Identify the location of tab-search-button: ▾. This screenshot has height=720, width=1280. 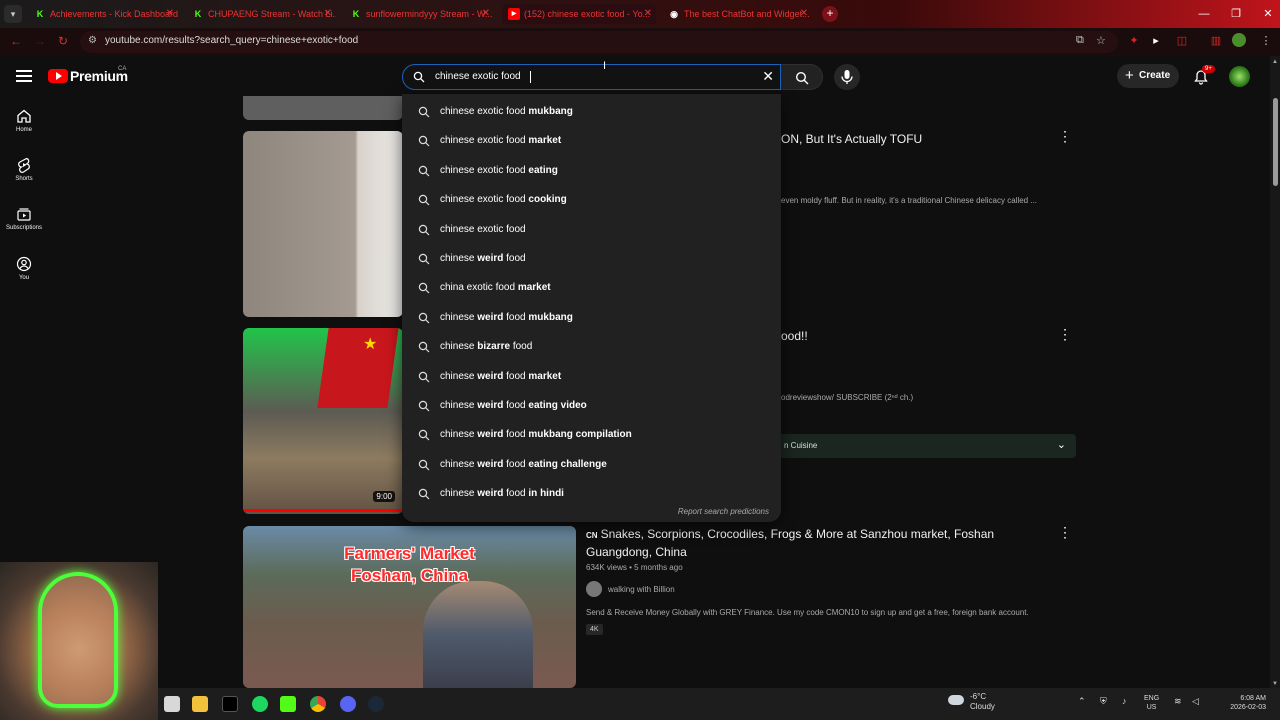
(13, 14).